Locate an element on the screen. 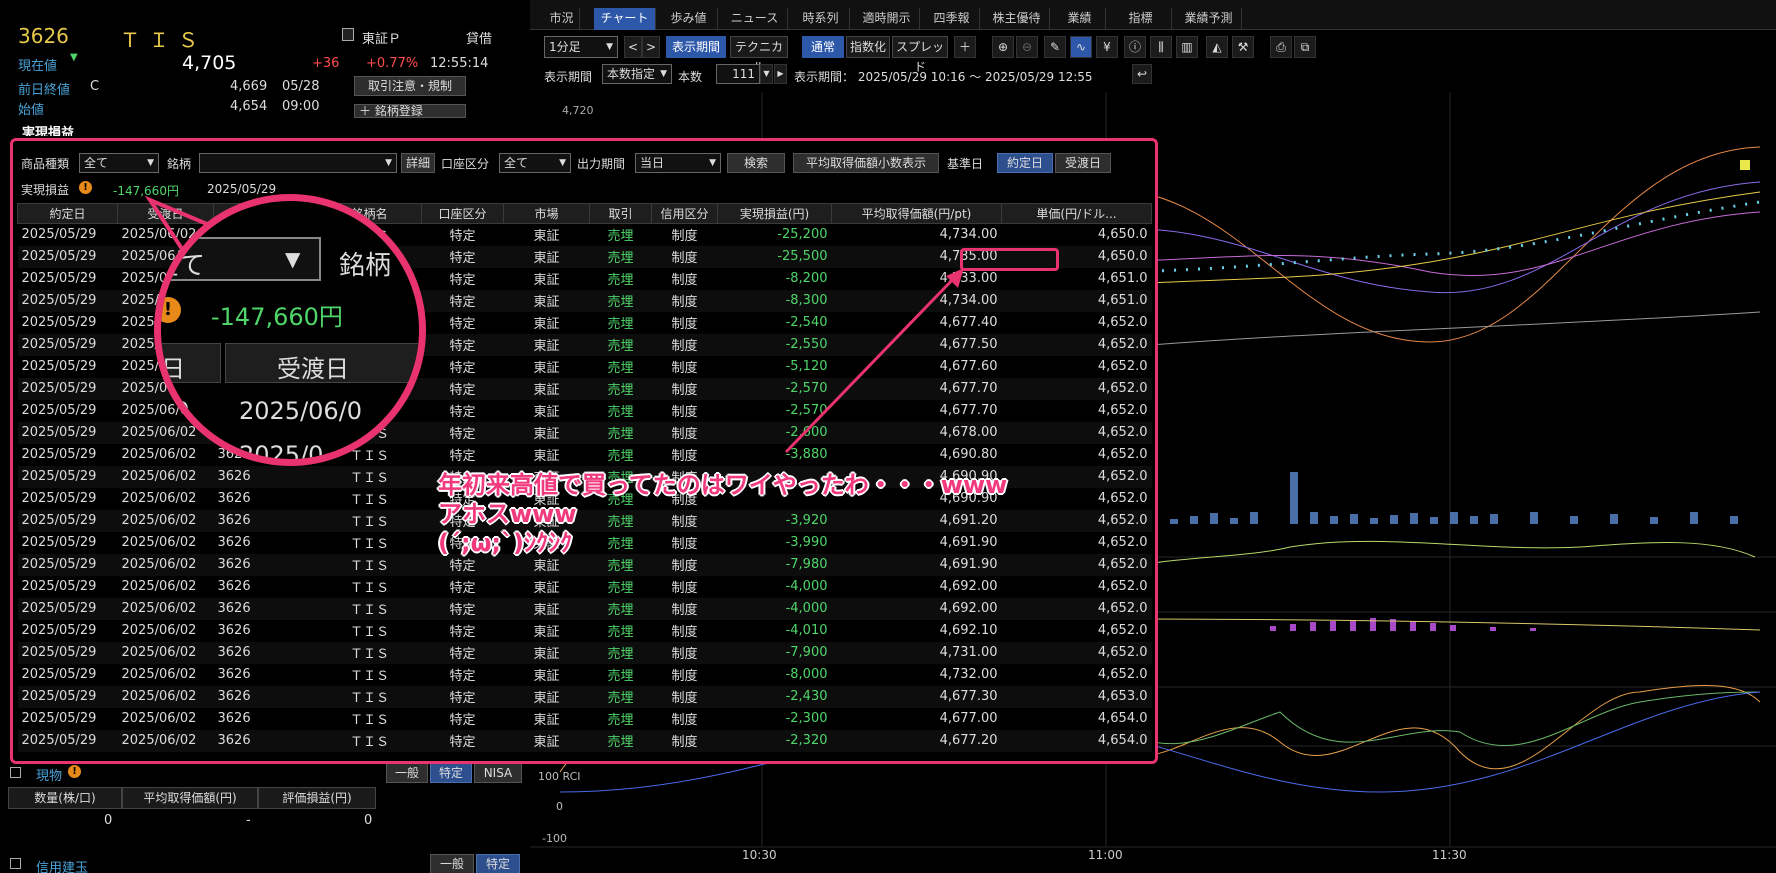 The image size is (1776, 873). col-header: 平均取得価額(円/pt) is located at coordinates (916, 213).